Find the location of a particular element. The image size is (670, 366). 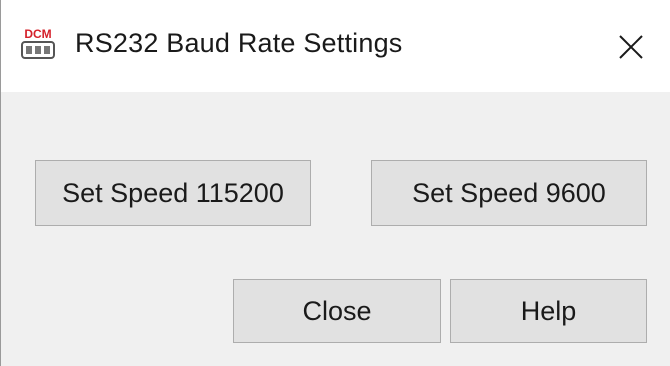

set-speed-9600-button: Set Speed 9600 is located at coordinates (509, 193).